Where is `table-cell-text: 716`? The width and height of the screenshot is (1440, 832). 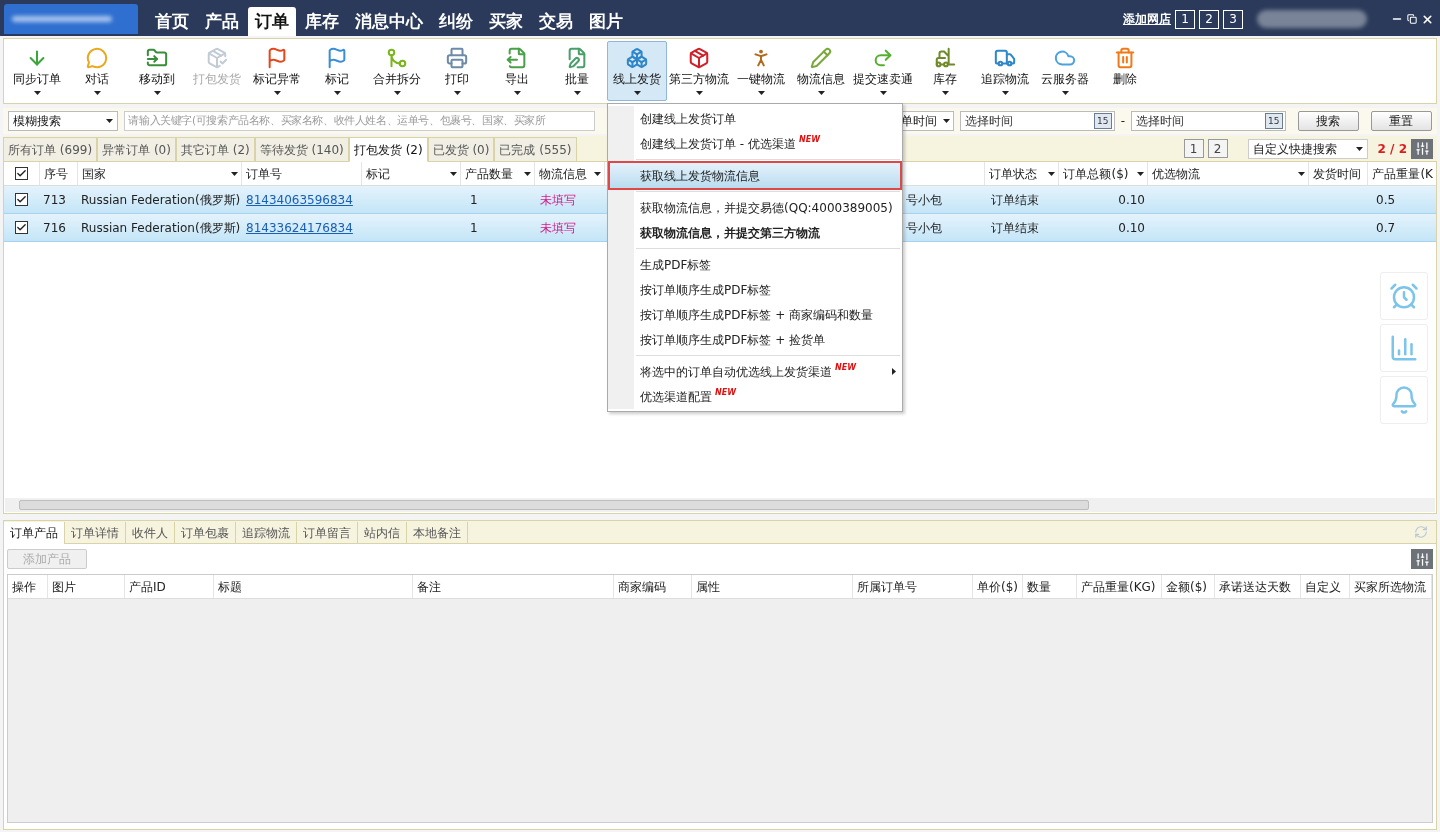
table-cell-text: 716 is located at coordinates (54, 228).